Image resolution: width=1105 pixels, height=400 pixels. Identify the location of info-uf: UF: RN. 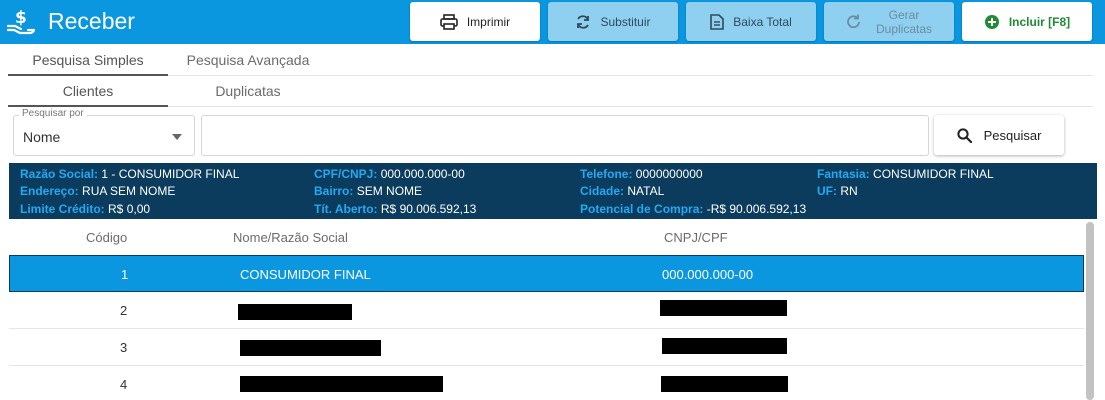
(837, 191).